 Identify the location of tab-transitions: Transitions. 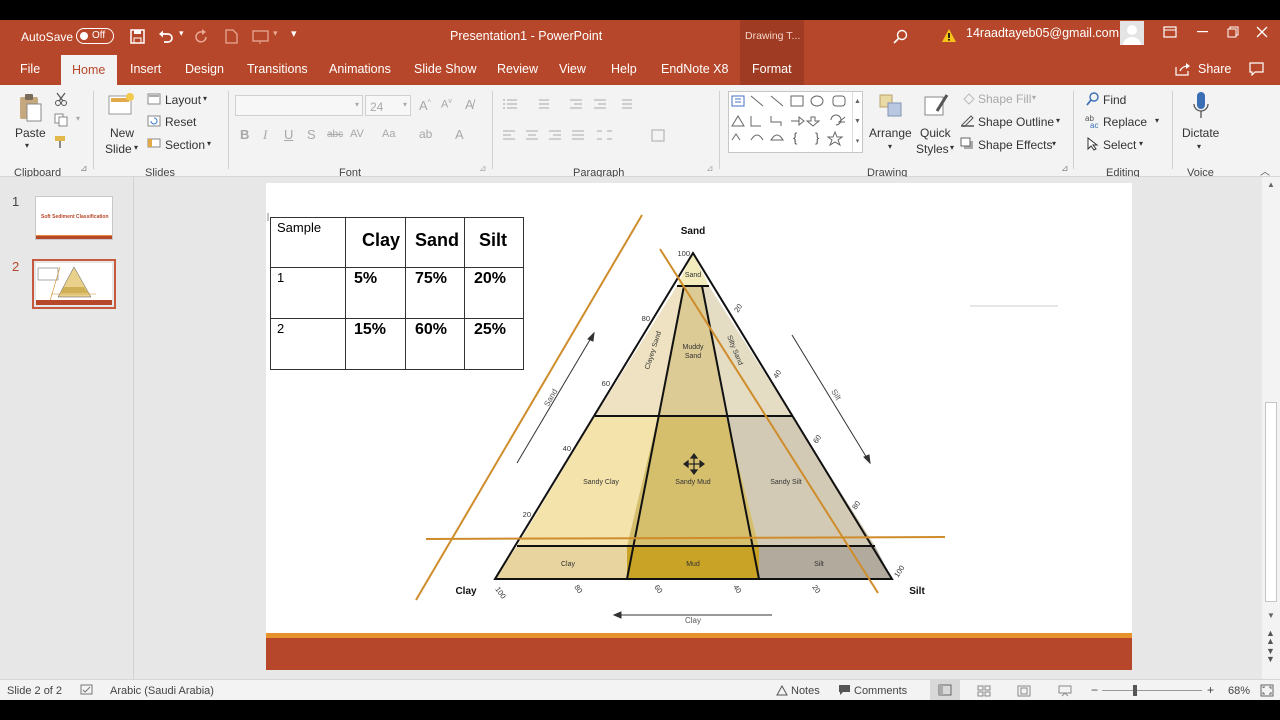
(277, 69).